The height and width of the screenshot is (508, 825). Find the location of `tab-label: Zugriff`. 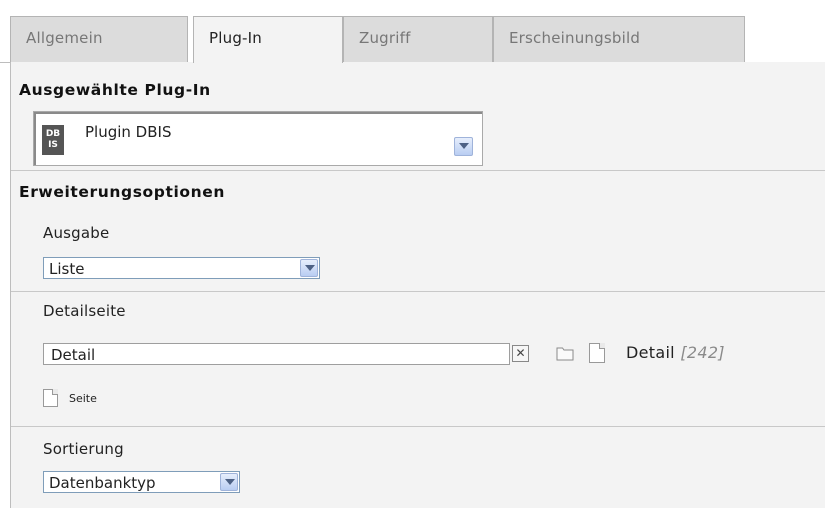

tab-label: Zugriff is located at coordinates (385, 38).